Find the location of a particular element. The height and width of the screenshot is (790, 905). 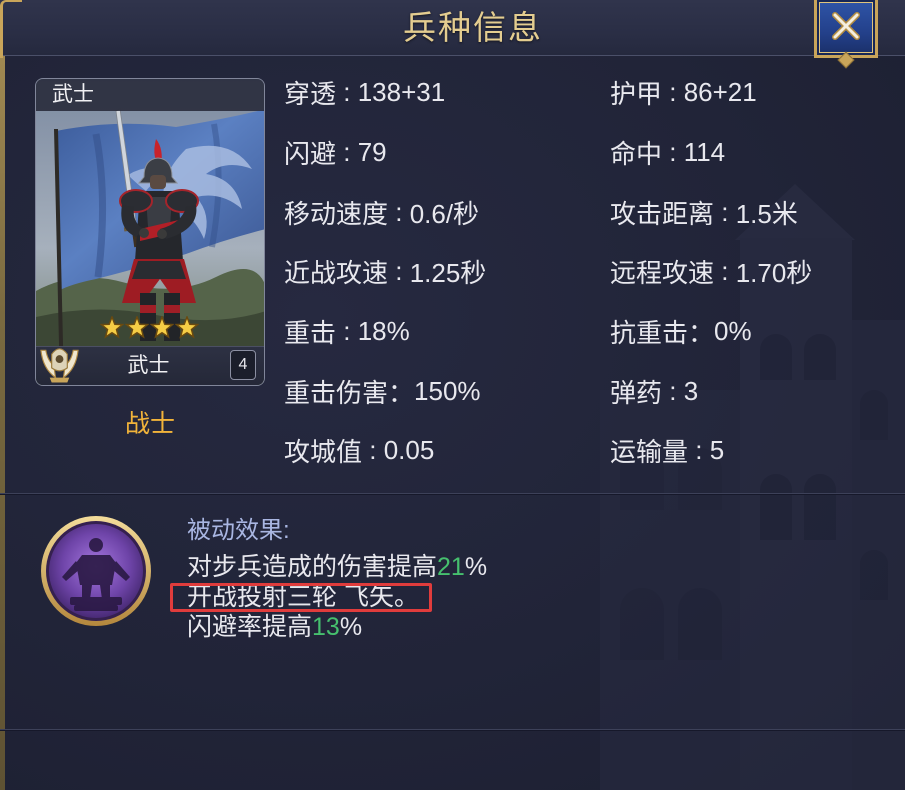

stat-ammo: 弹药 : 3 is located at coordinates (711, 391).